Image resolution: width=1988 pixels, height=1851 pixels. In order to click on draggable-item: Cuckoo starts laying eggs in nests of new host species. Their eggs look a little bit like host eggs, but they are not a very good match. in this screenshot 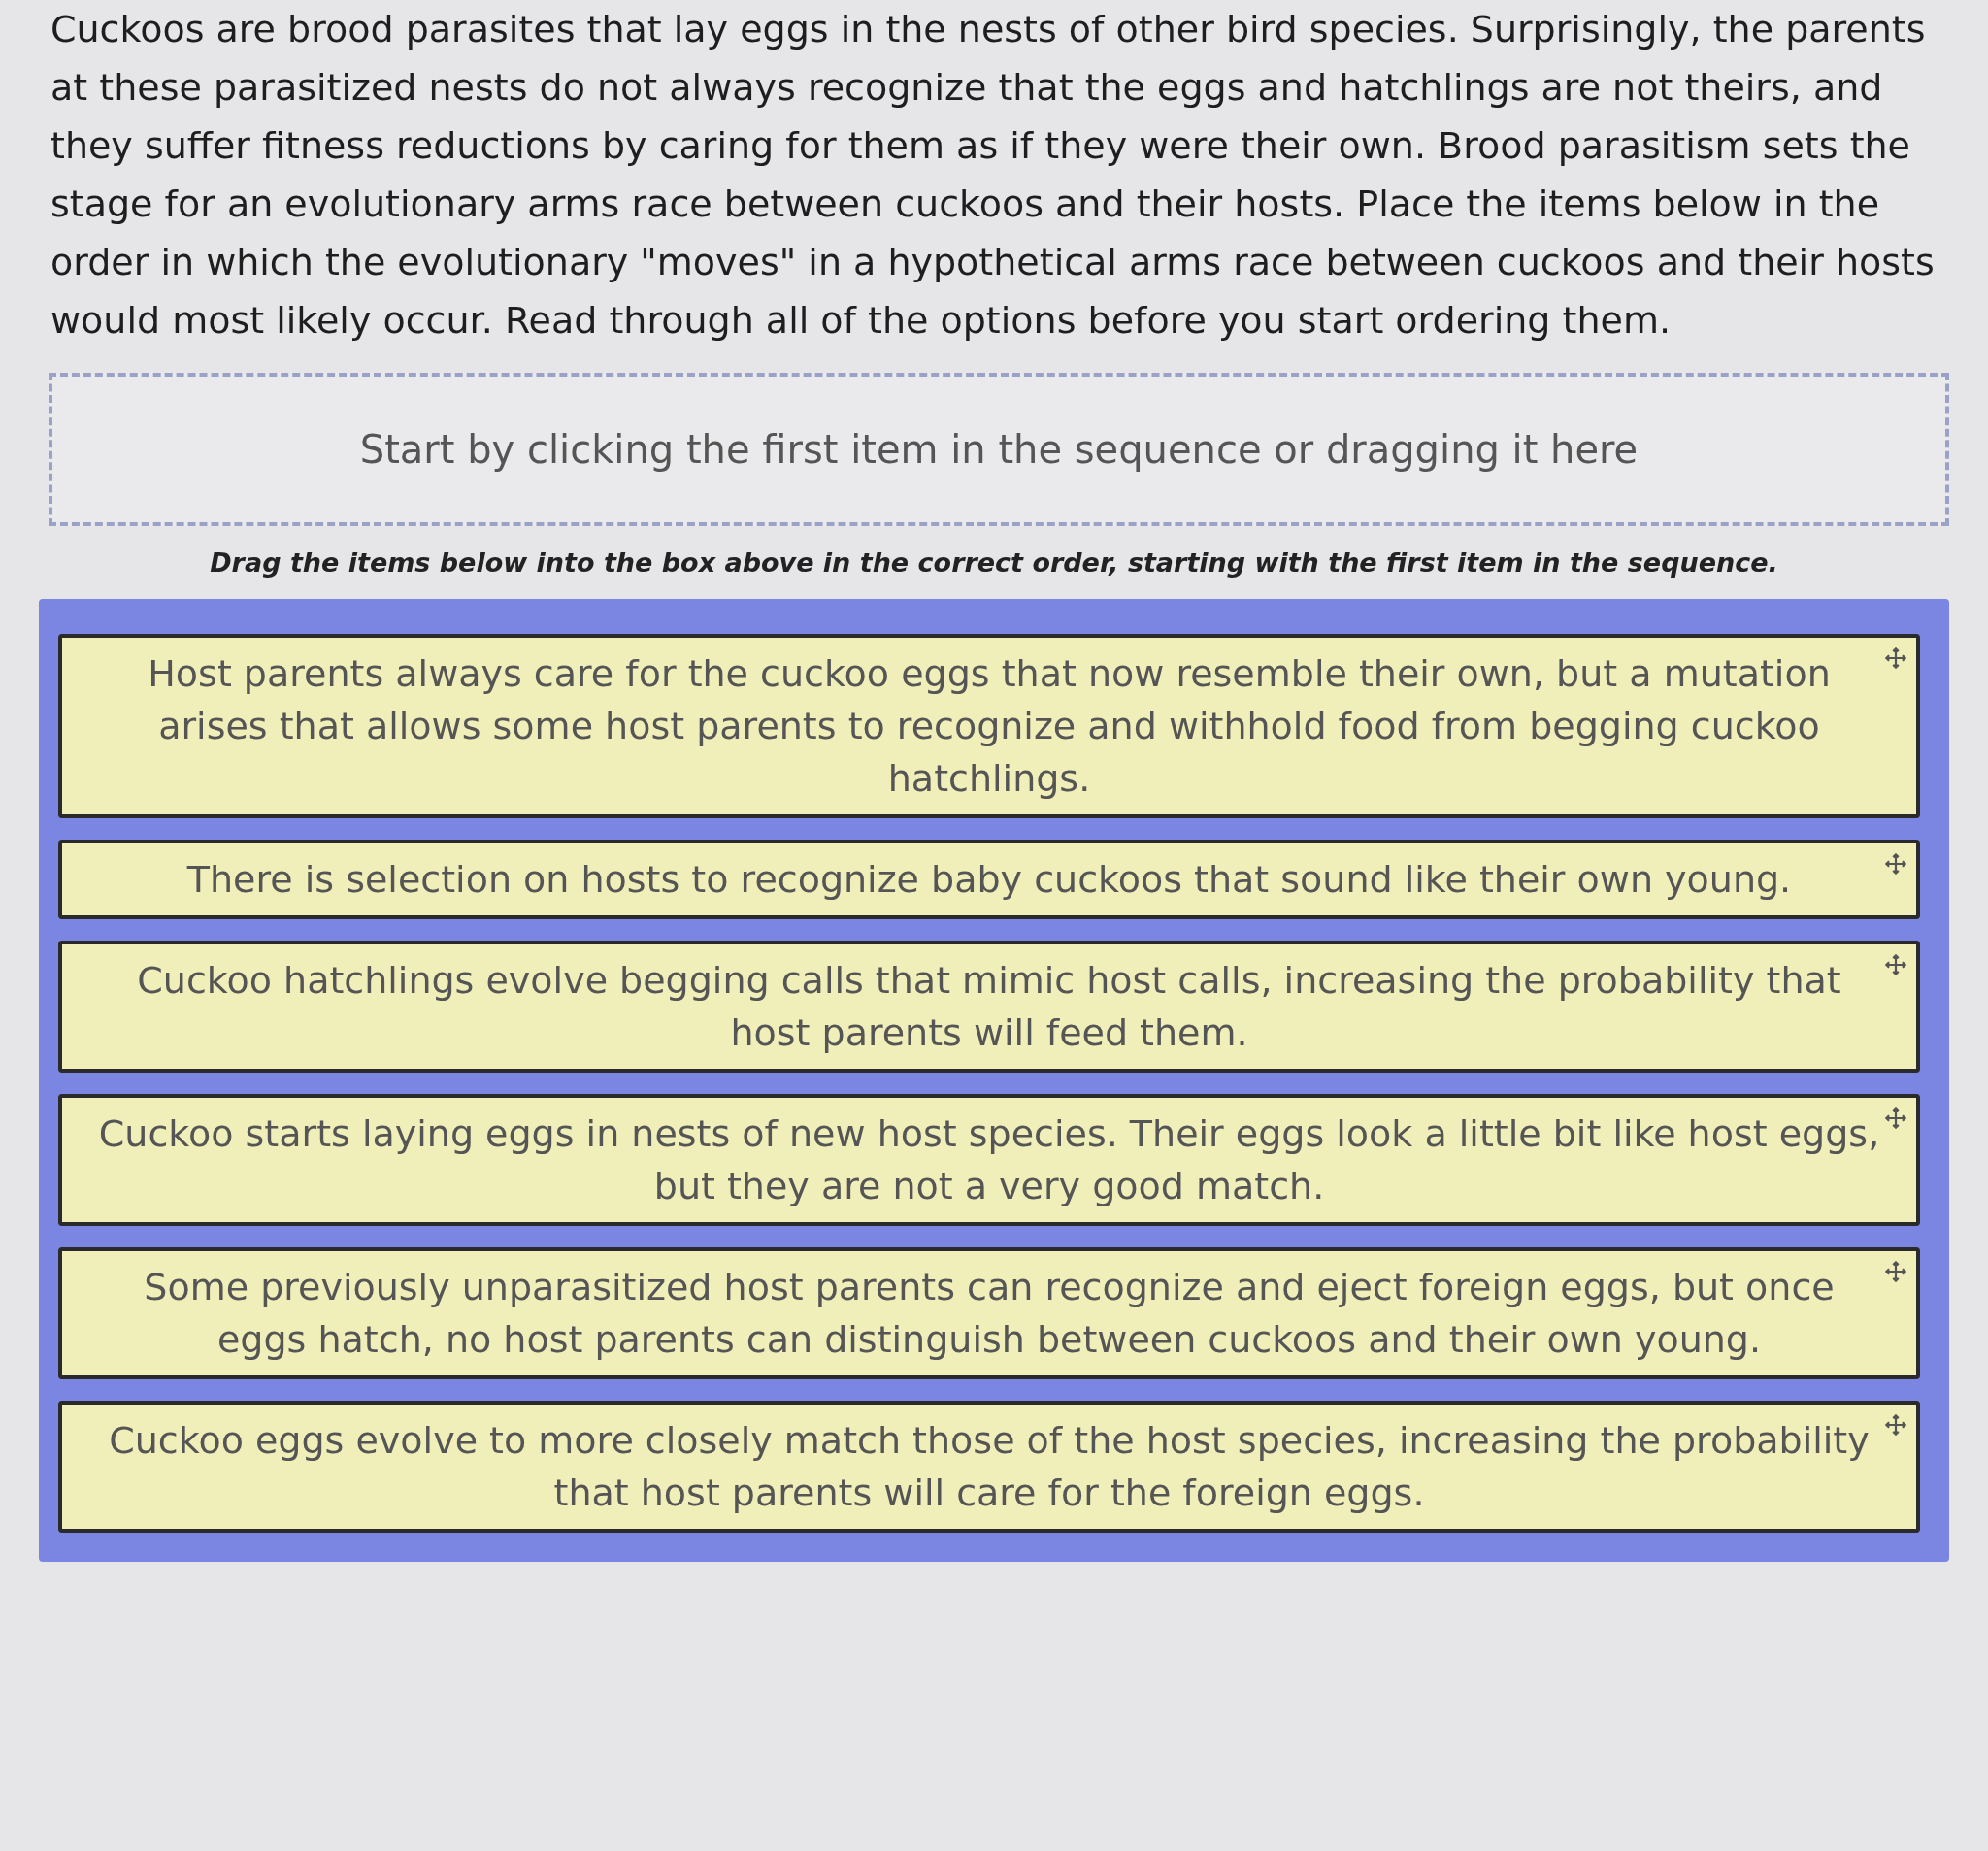, I will do `click(989, 1160)`.